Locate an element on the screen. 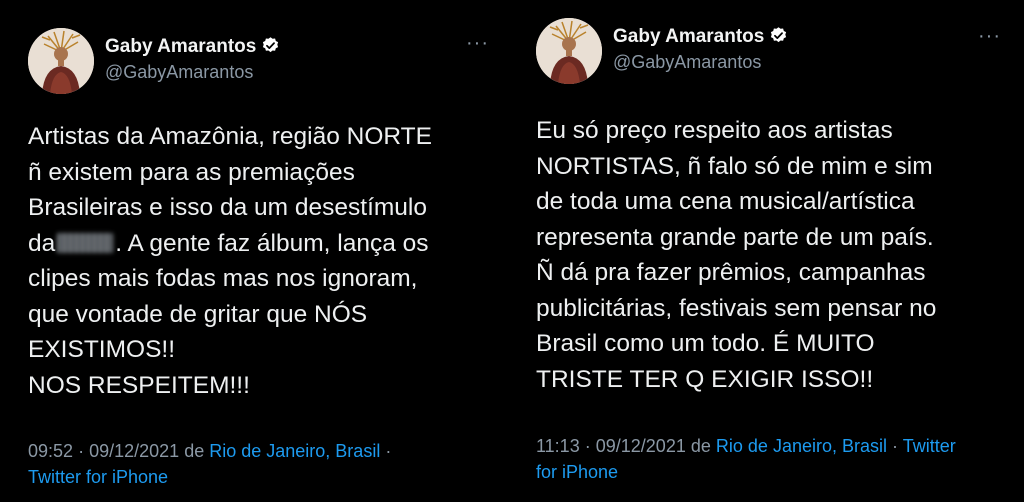 The image size is (1024, 502). tweet-text-line: representa grande parte de um país. is located at coordinates (735, 237).